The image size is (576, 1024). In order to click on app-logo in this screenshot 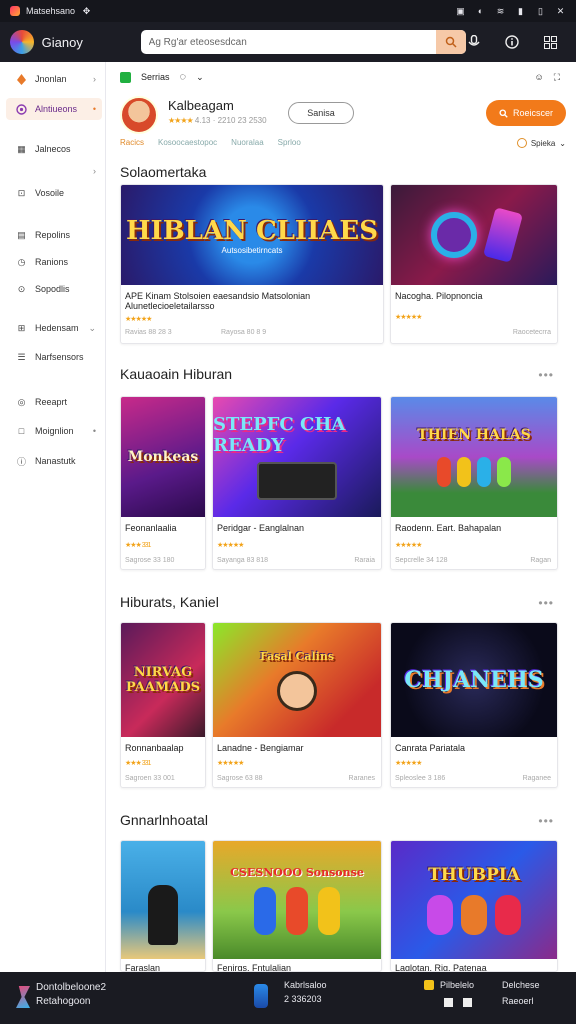, I will do `click(22, 42)`.